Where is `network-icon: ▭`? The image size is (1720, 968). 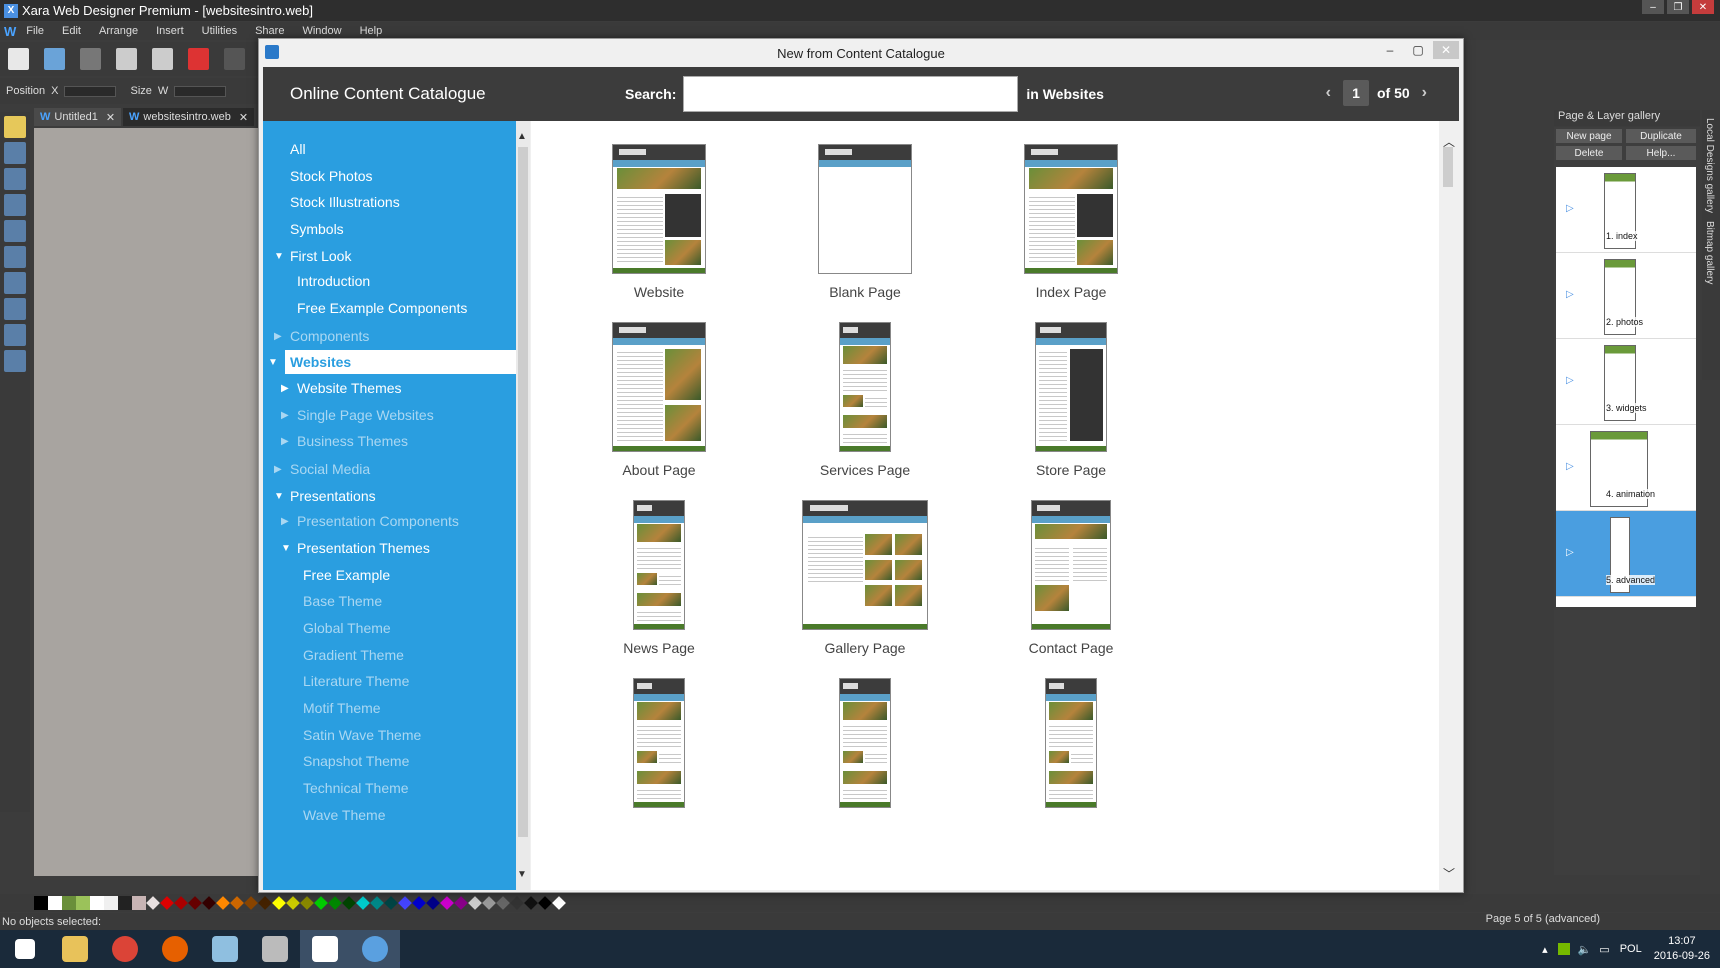
network-icon: ▭ is located at coordinates (1604, 949).